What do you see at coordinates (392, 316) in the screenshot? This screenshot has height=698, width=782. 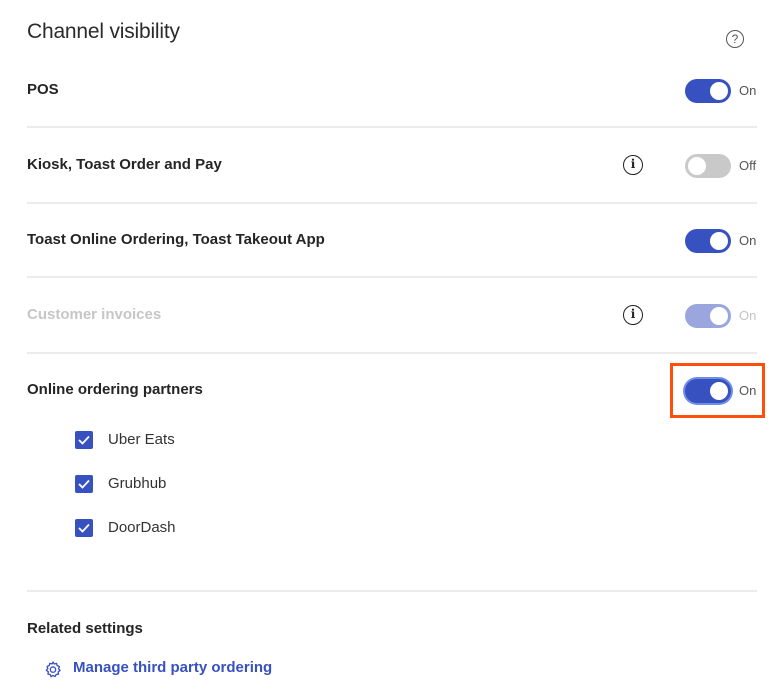 I see `channel-row-customer-invoices: Customer invoices i On` at bounding box center [392, 316].